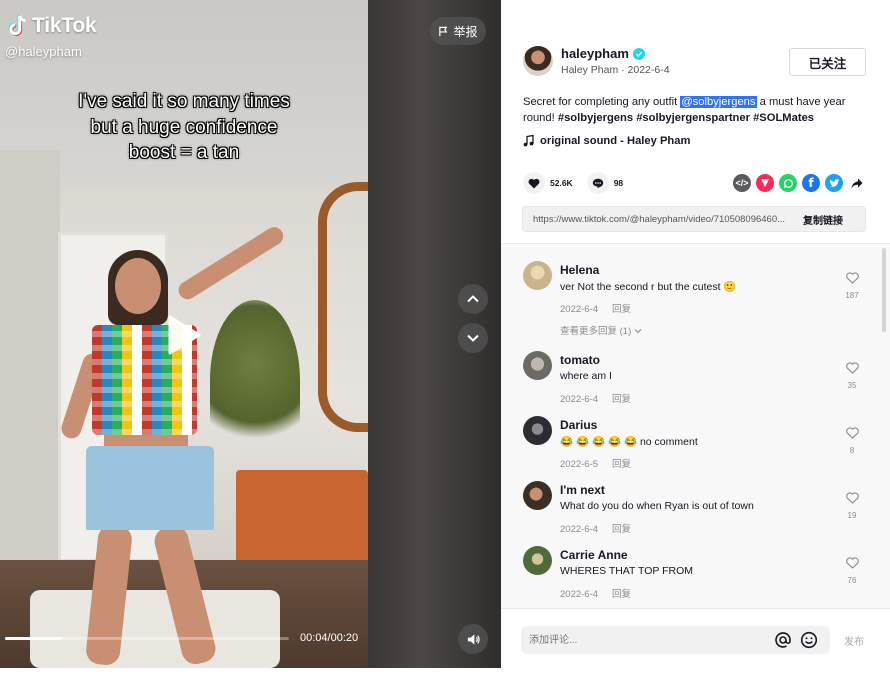 Image resolution: width=890 pixels, height=676 pixels. What do you see at coordinates (884, 290) in the screenshot?
I see `comment-scrollbar` at bounding box center [884, 290].